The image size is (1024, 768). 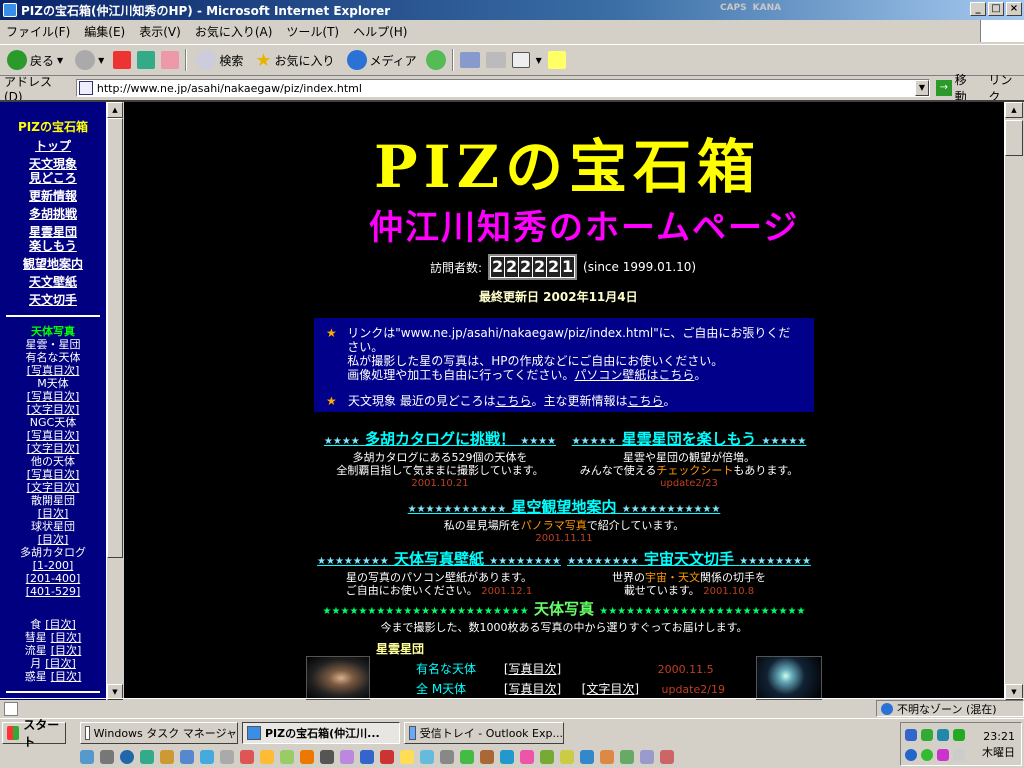 What do you see at coordinates (53, 591) in the screenshot?
I see `nav-photo-link: [401-529]` at bounding box center [53, 591].